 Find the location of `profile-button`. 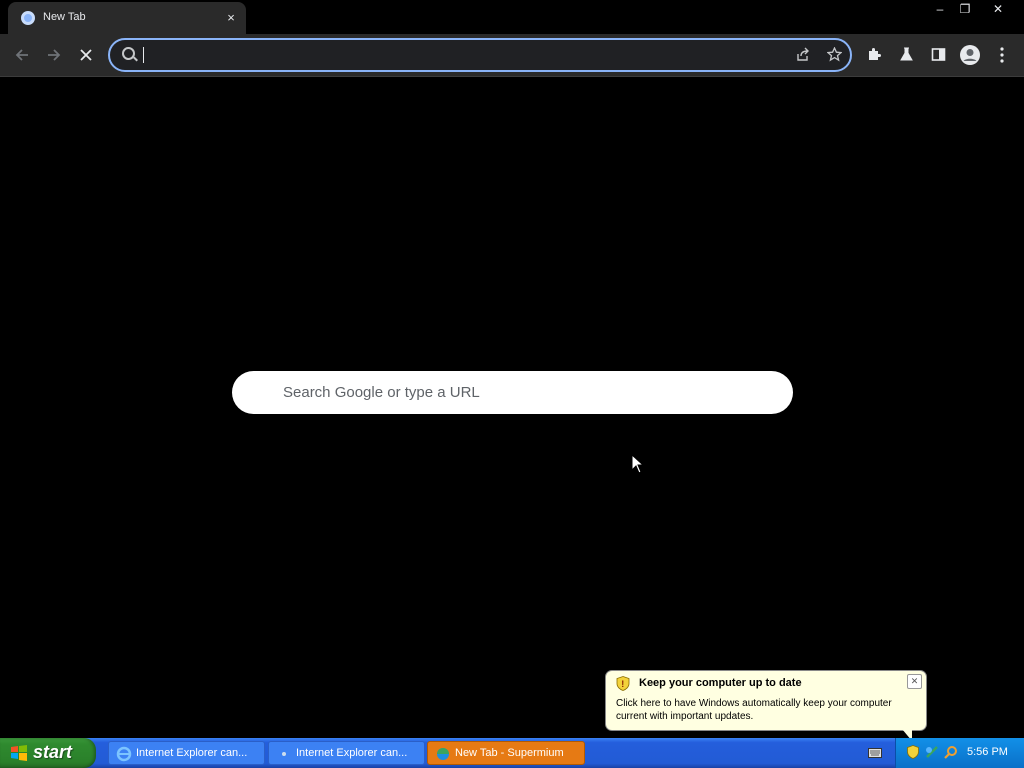

profile-button is located at coordinates (970, 55).